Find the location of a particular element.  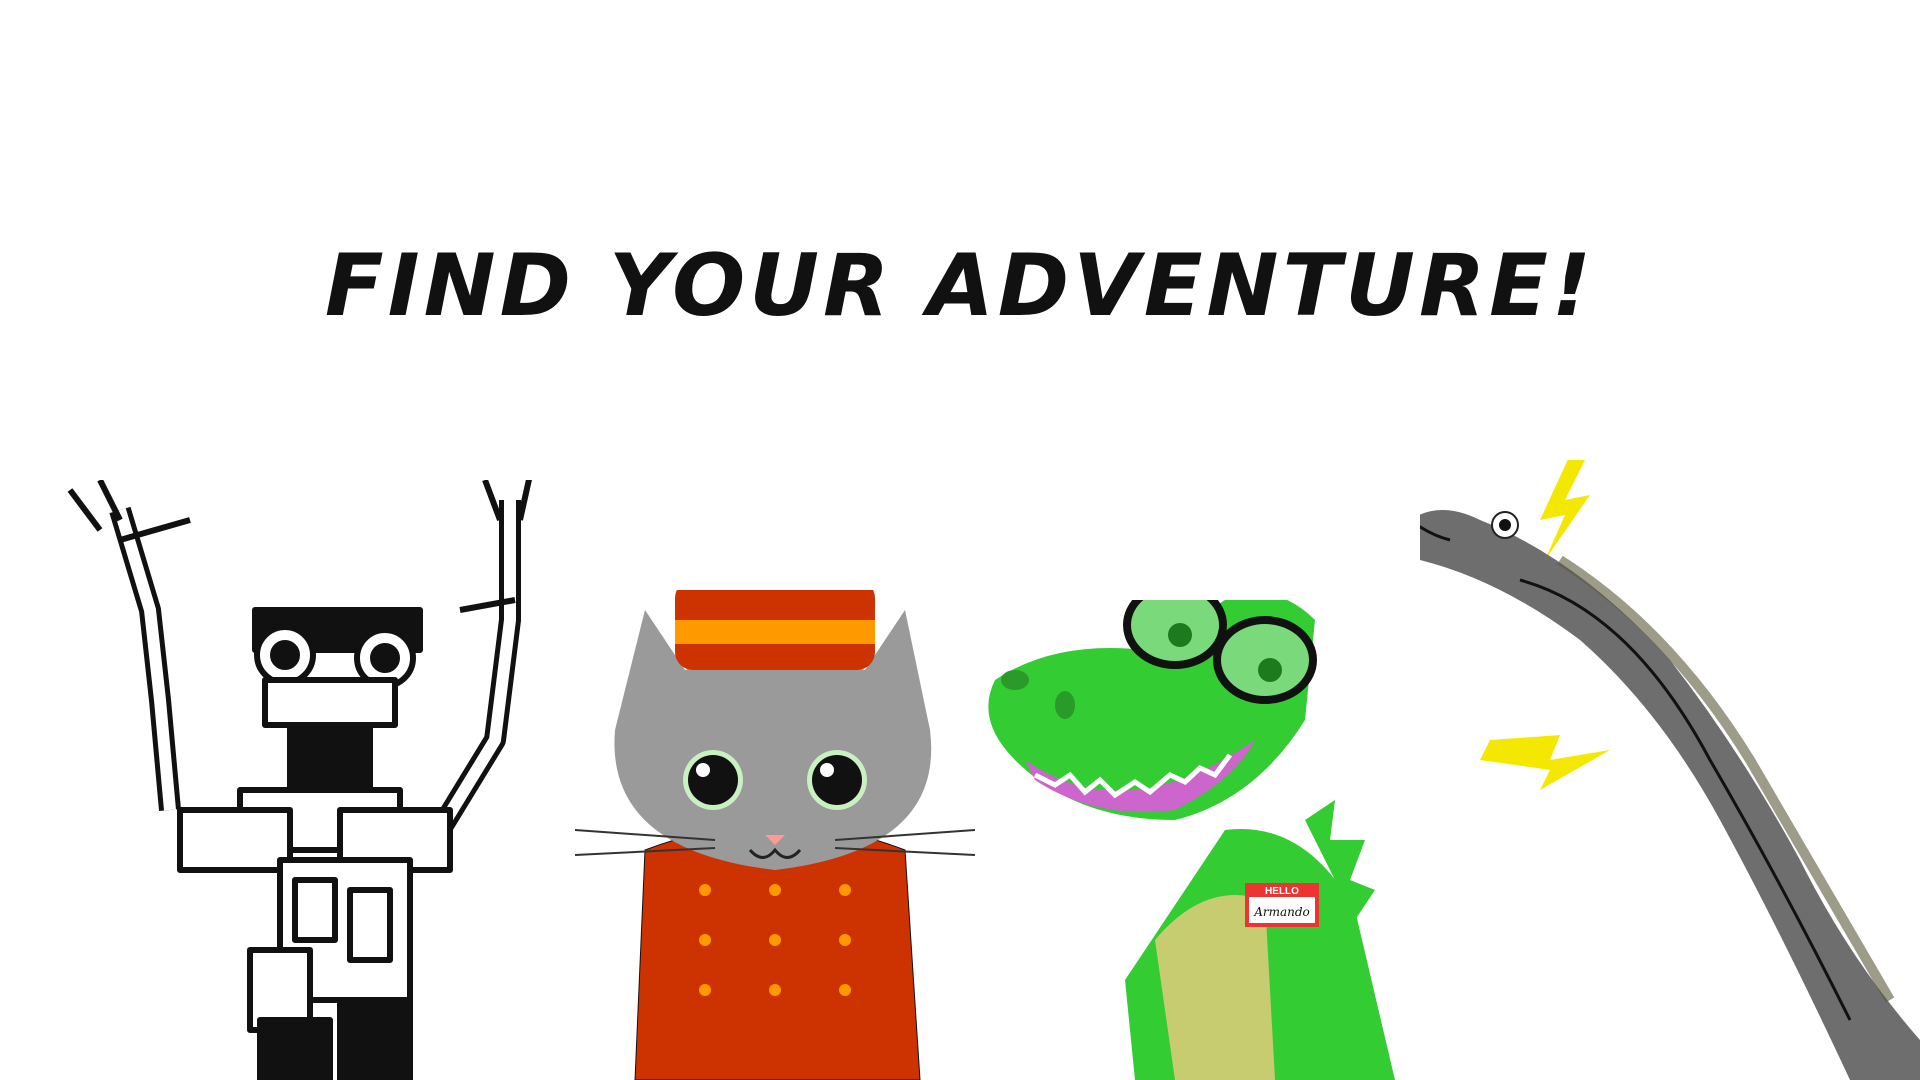

crocodile-illustration: HELLO Armando is located at coordinates (1191, 840).